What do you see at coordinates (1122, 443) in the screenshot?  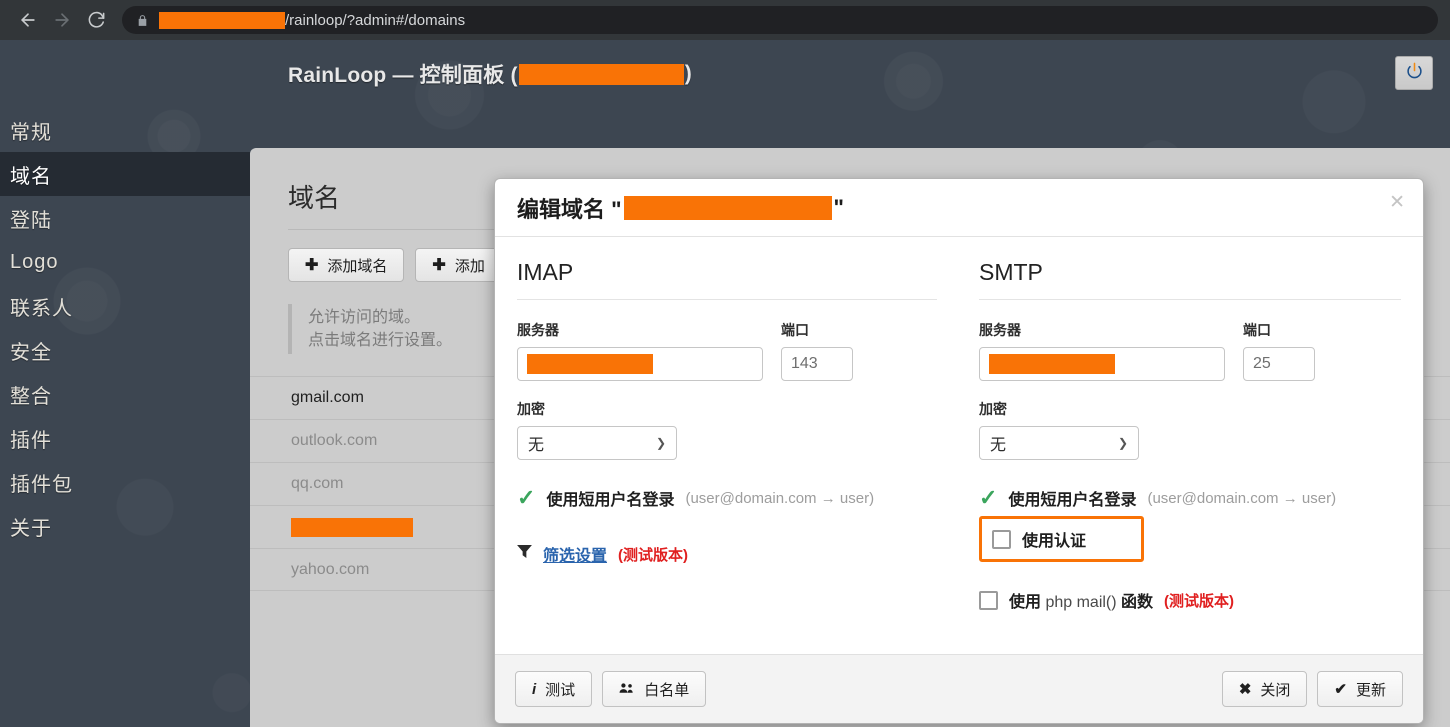 I see `chevron-down-icon: ❯` at bounding box center [1122, 443].